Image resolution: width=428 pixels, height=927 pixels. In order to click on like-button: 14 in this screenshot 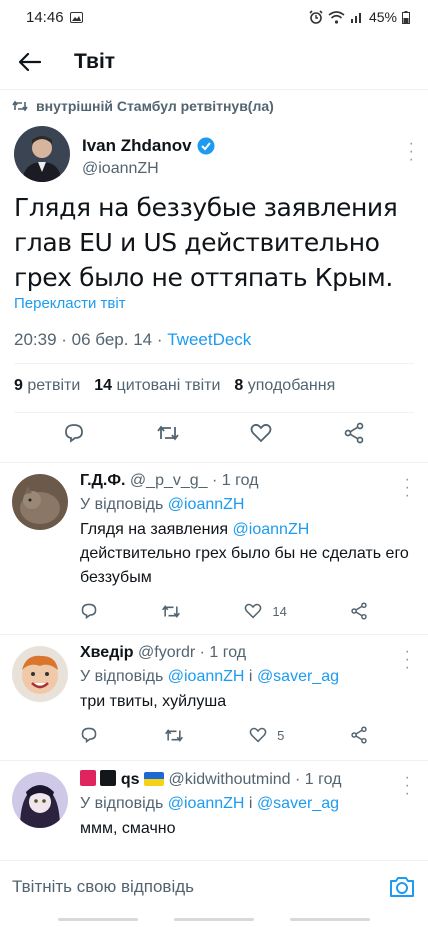, I will do `click(265, 611)`.